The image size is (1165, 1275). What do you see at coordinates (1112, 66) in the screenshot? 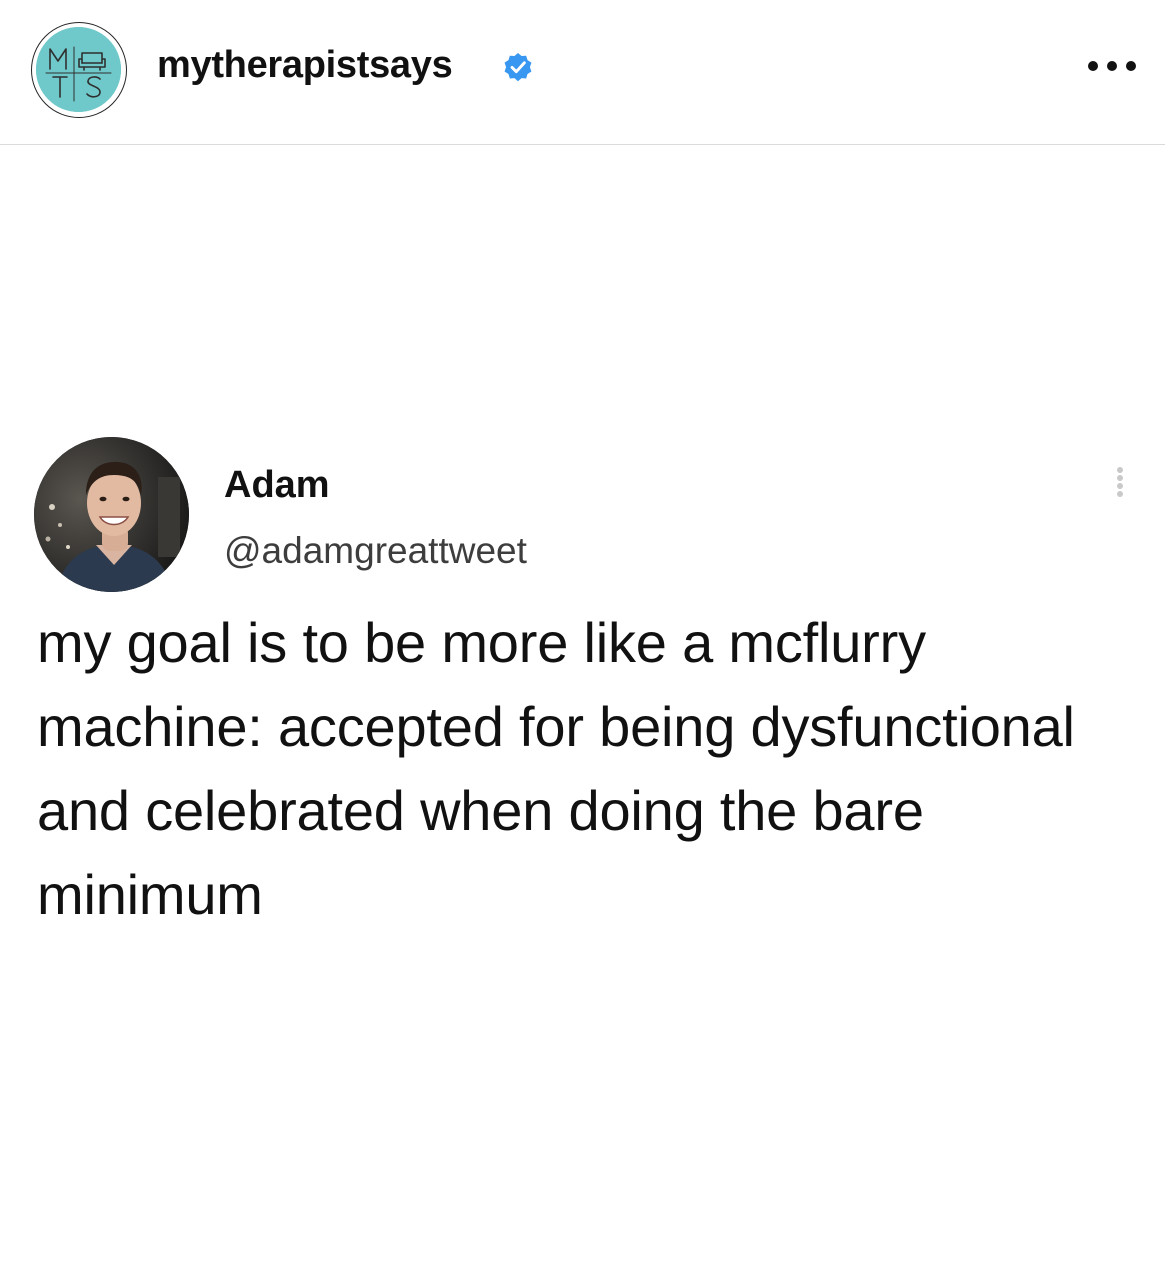
I see `more-horizontal-icon` at bounding box center [1112, 66].